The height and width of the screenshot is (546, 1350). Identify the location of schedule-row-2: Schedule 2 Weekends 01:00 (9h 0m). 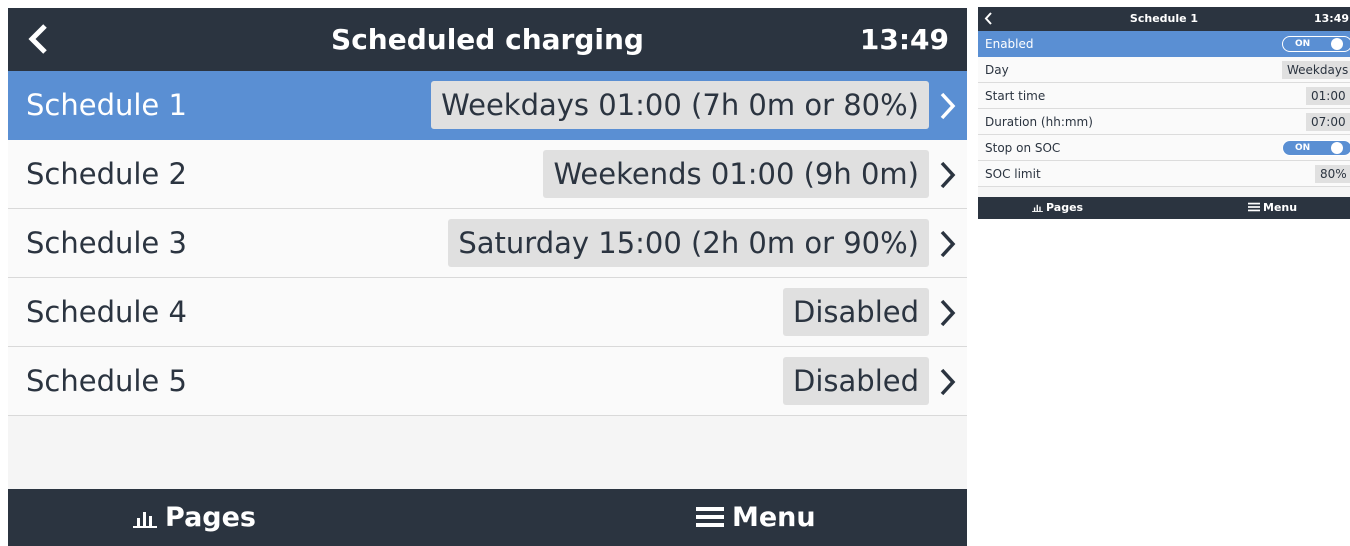
(487, 174).